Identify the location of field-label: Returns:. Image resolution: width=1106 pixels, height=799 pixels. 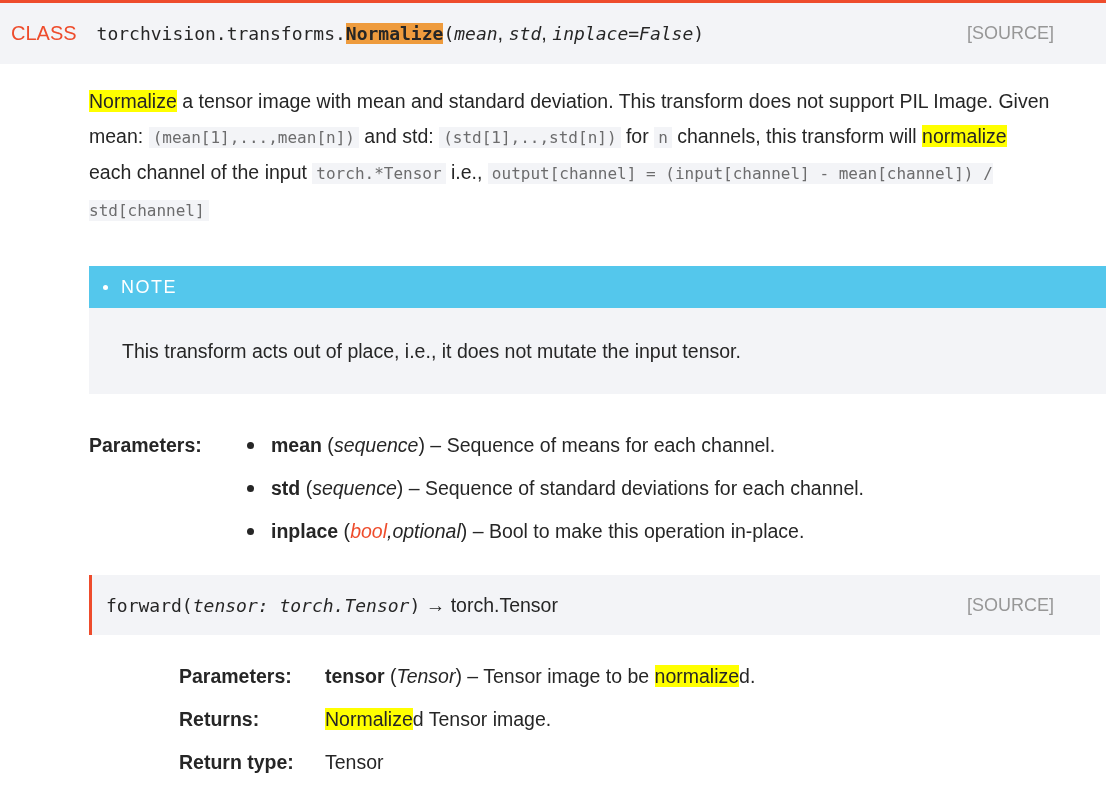
(220, 719).